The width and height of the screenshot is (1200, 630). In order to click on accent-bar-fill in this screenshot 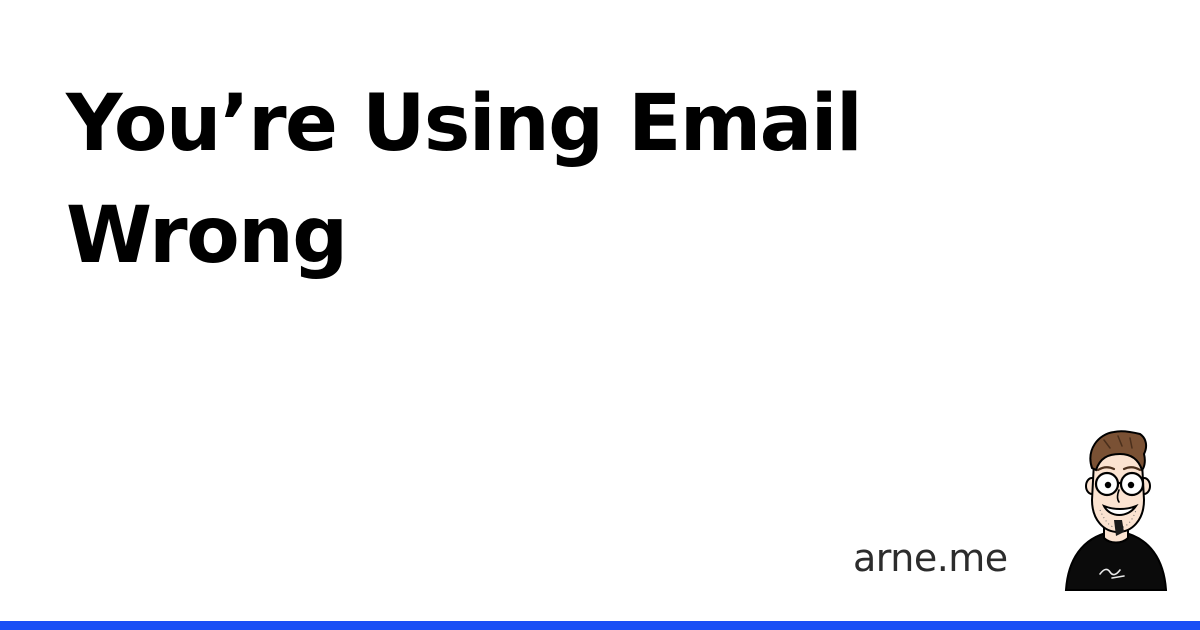, I will do `click(600, 625)`.